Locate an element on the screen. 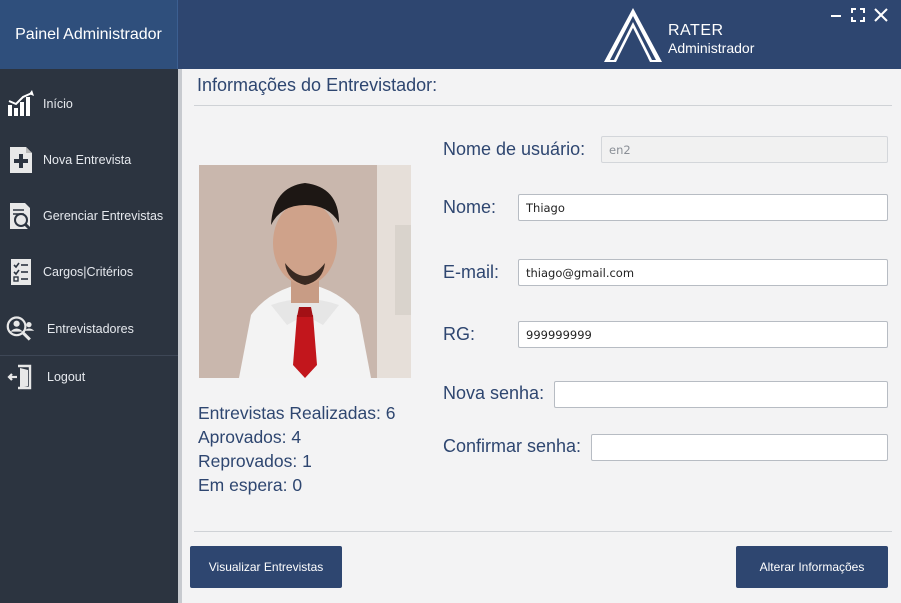 The image size is (901, 603). sidebar-item-label: Início is located at coordinates (58, 104).